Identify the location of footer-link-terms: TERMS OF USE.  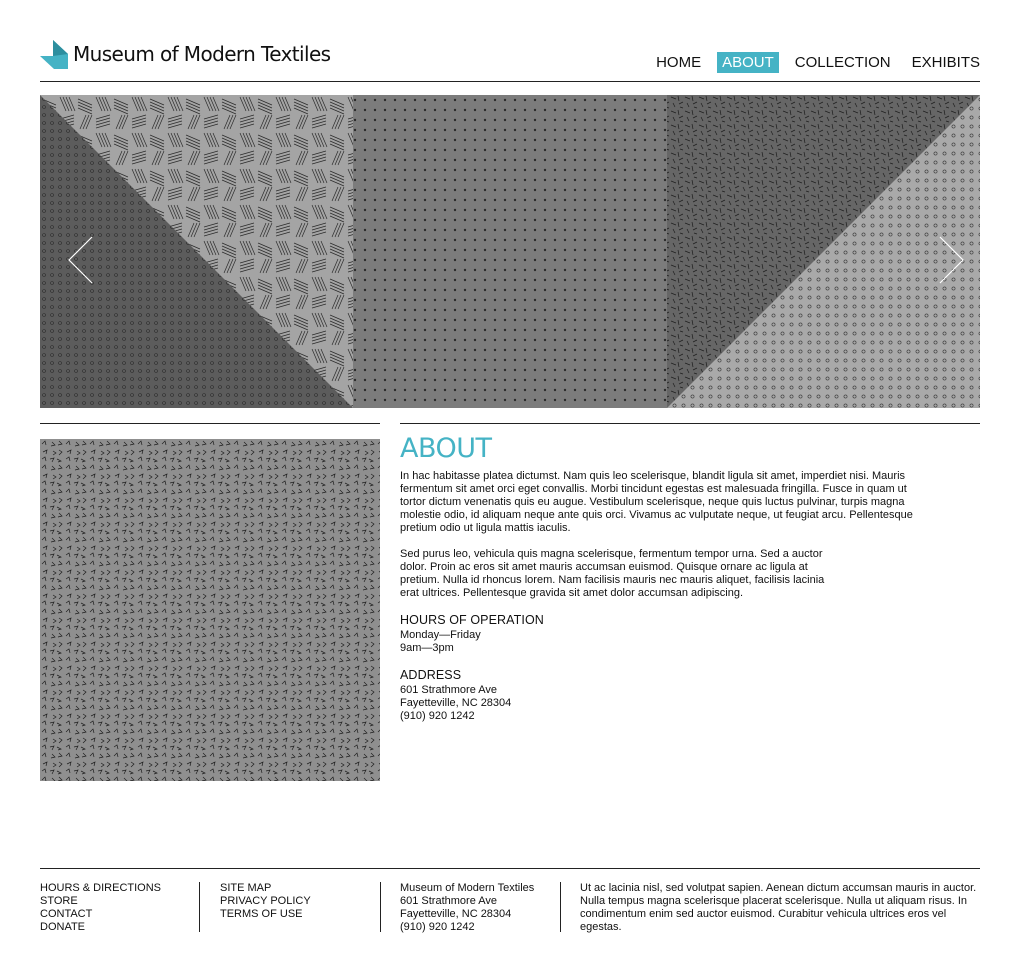
(295, 914).